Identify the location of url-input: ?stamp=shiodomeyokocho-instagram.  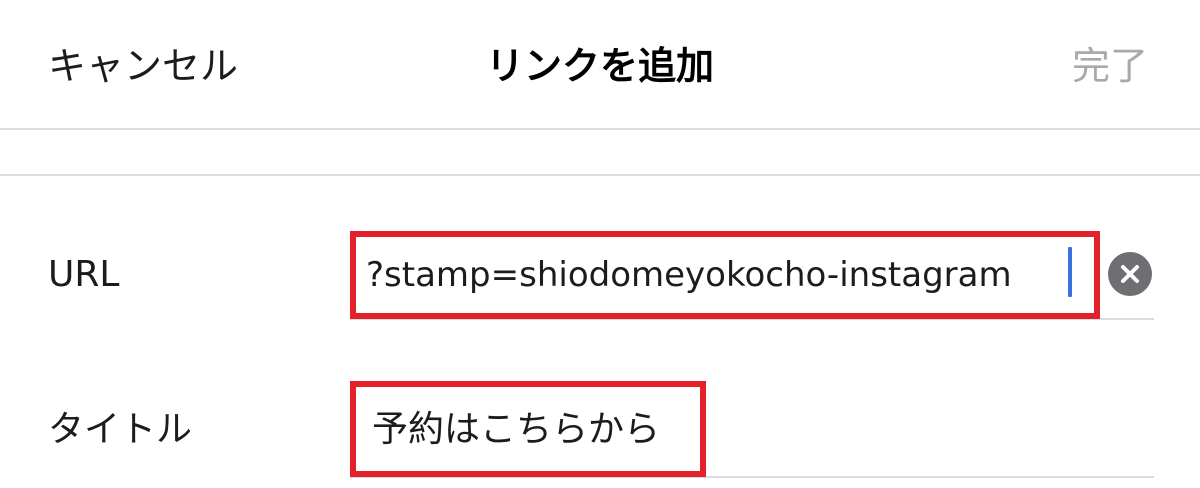
(716, 275).